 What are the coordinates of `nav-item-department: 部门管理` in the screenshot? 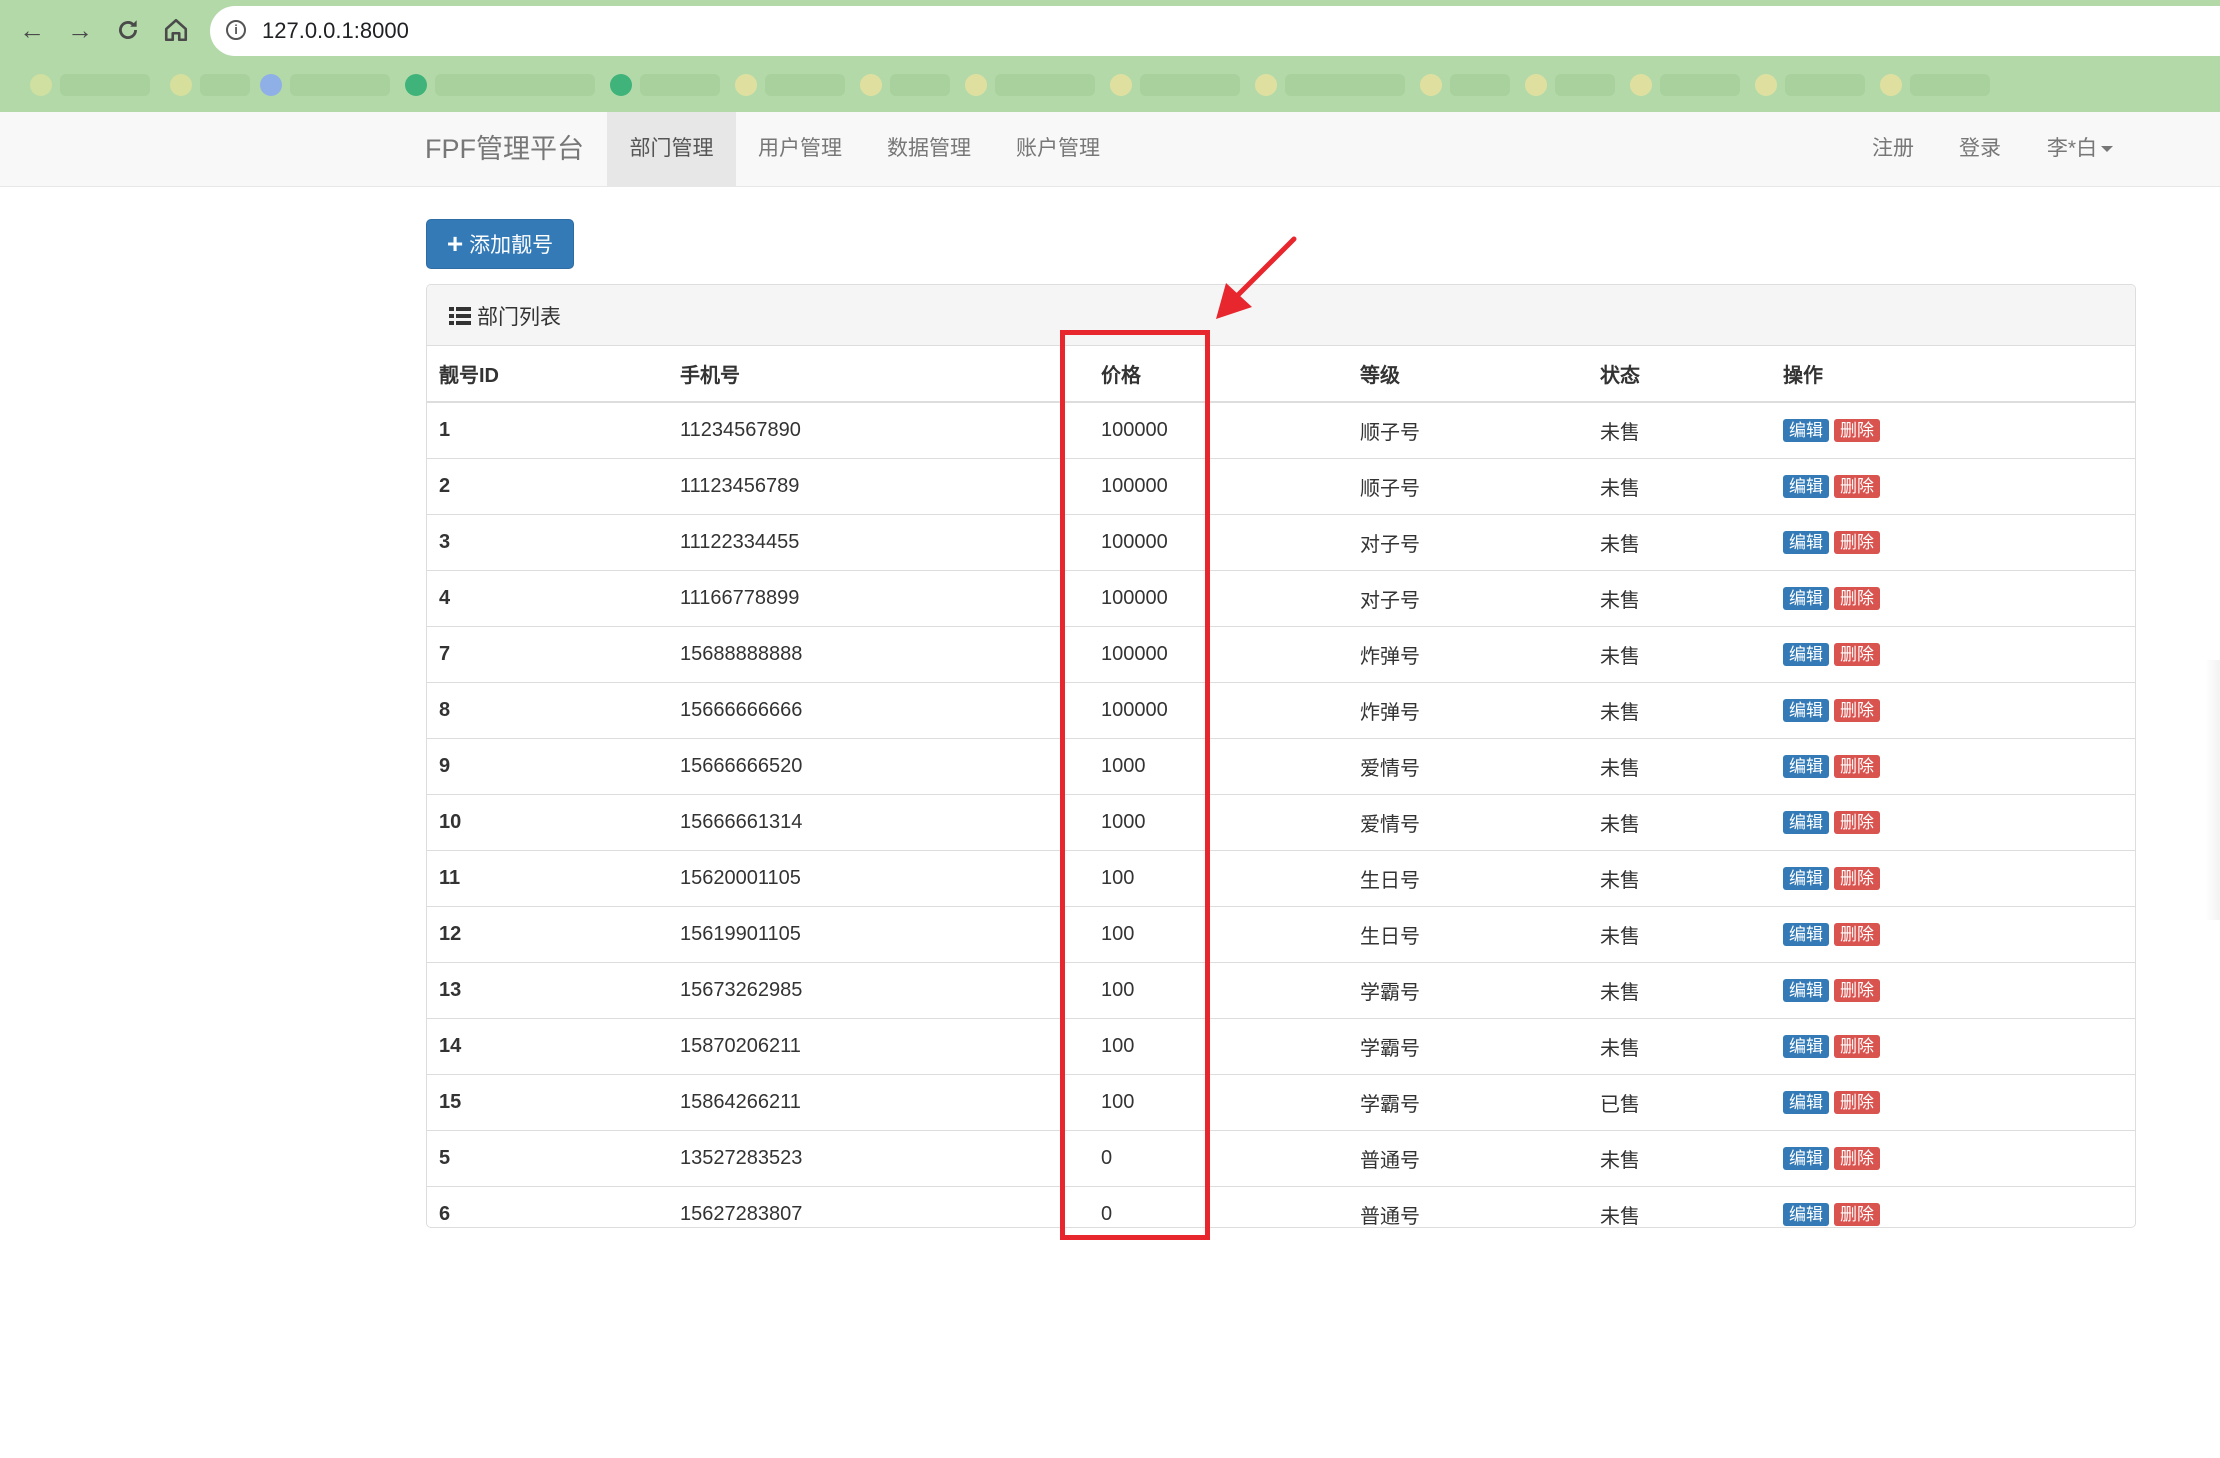 It's located at (671, 149).